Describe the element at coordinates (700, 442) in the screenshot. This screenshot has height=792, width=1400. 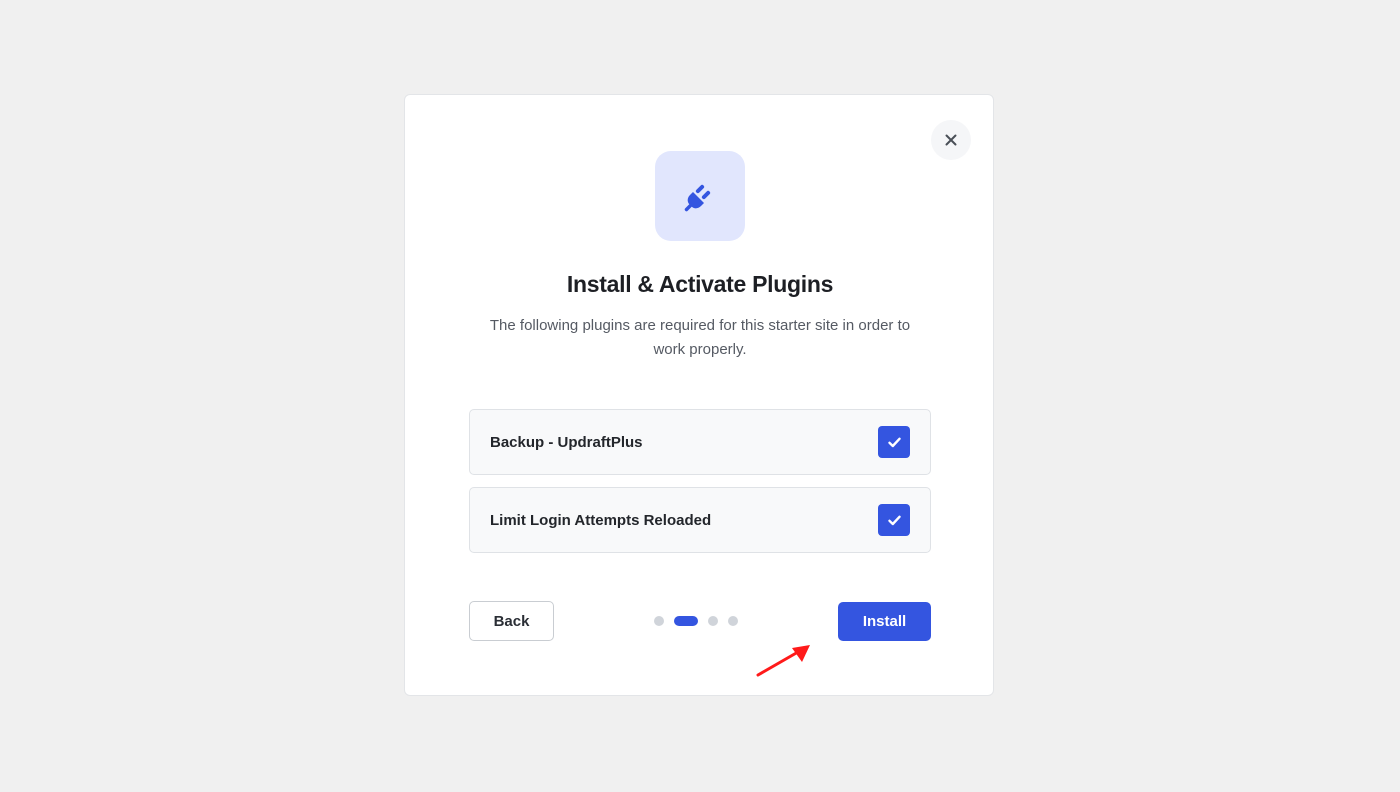
I see `plugin-row-updraftplus: Backup - UpdraftPlus` at that location.